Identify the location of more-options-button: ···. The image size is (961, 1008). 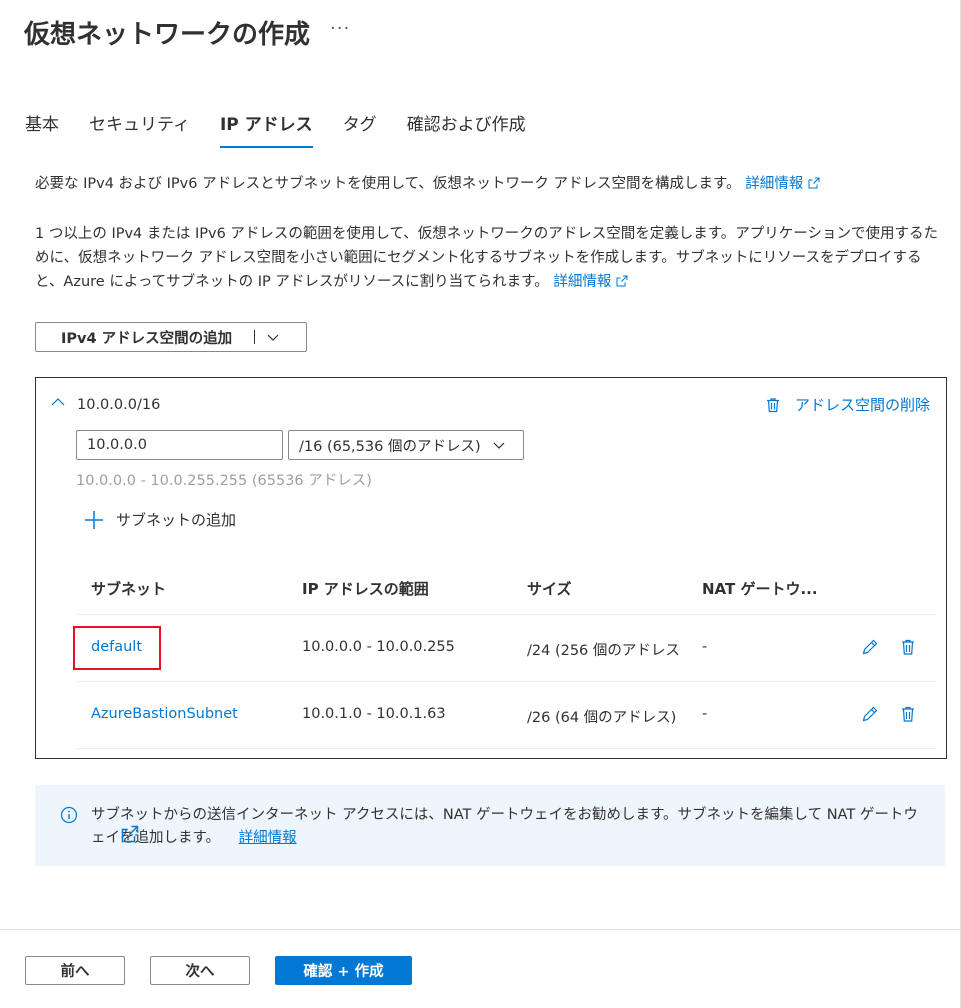
(340, 28).